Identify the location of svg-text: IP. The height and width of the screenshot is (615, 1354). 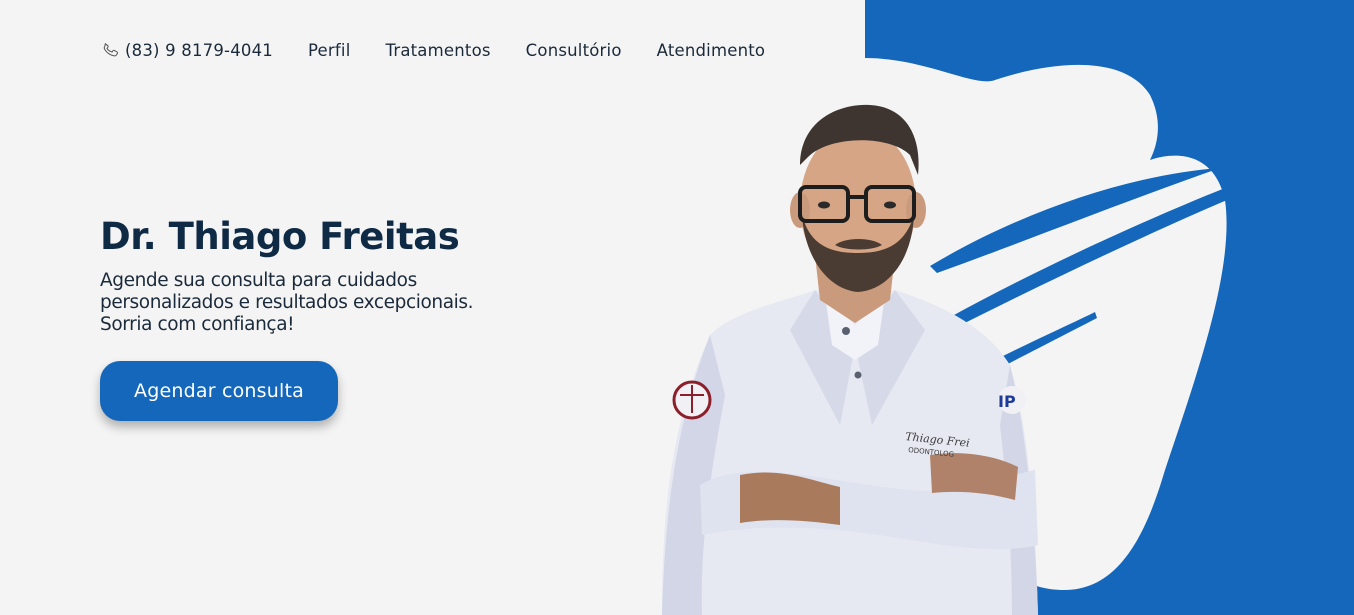
(1007, 401).